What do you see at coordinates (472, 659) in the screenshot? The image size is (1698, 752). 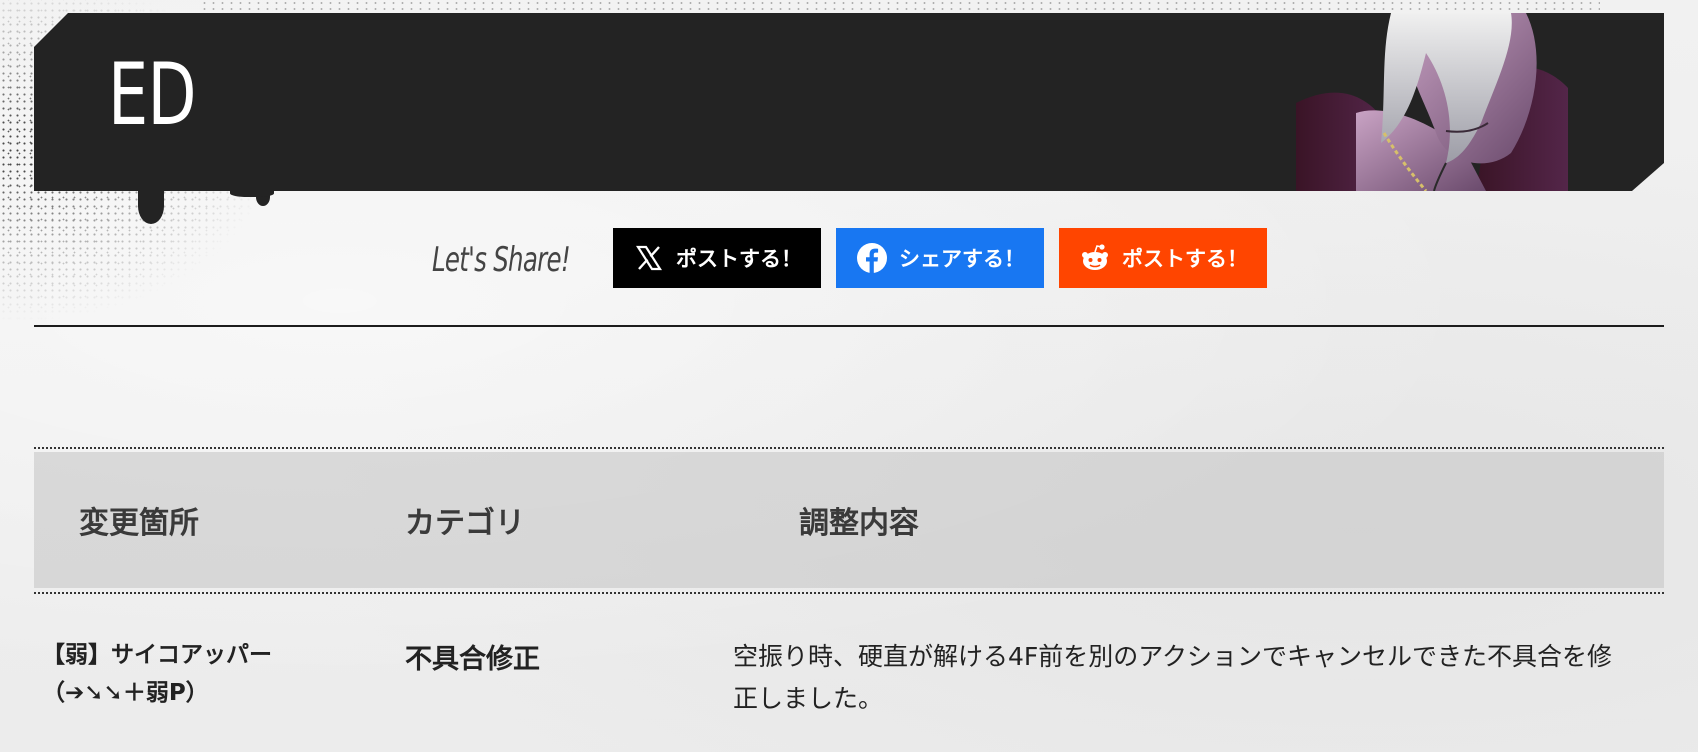 I see `table-cell-category: 不具合修正` at bounding box center [472, 659].